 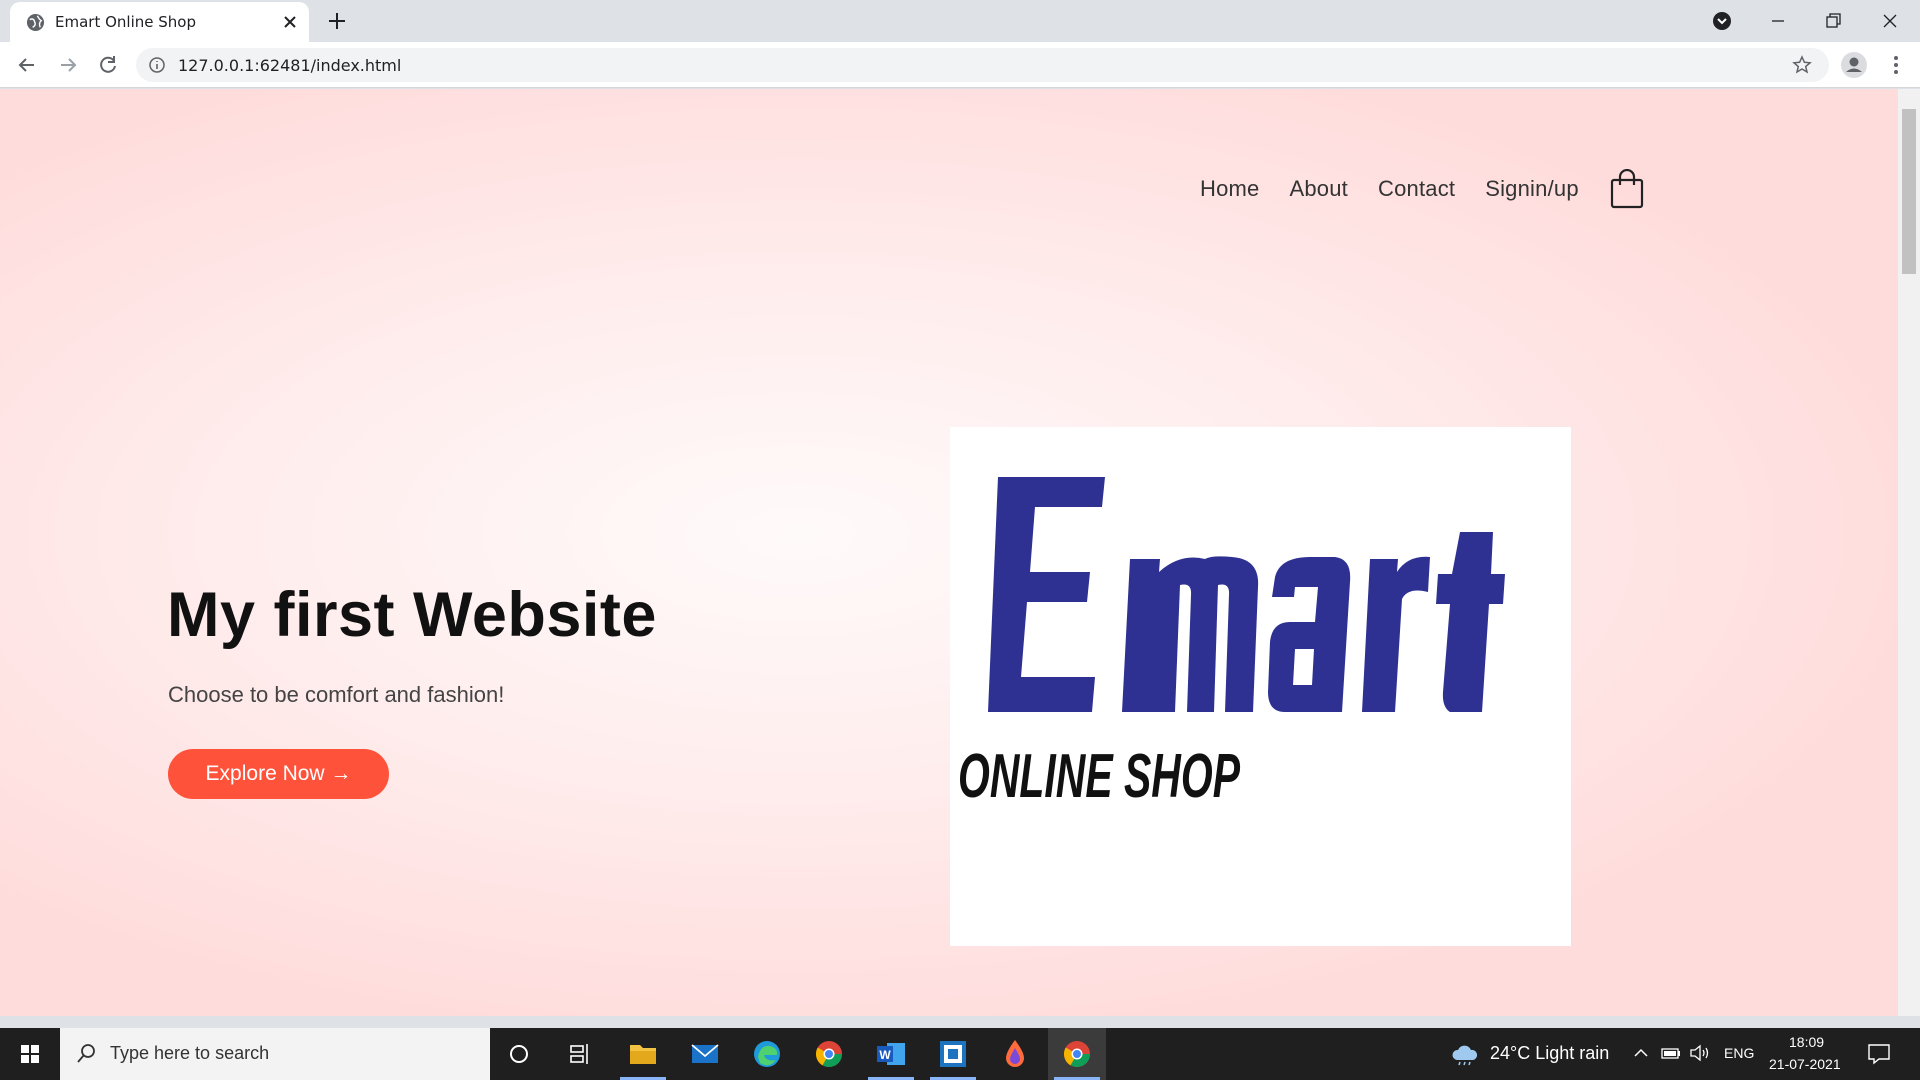 What do you see at coordinates (1416, 189) in the screenshot?
I see `nav-contact: Contact` at bounding box center [1416, 189].